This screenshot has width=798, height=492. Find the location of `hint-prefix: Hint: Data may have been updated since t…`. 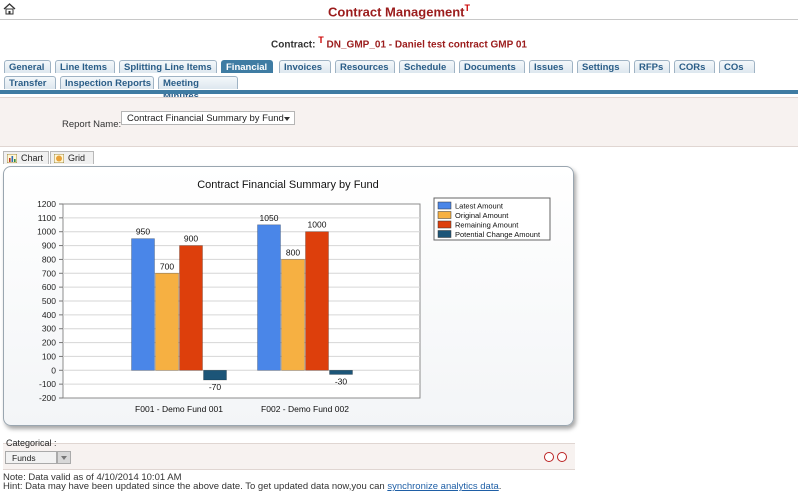

hint-prefix: Hint: Data may have been updated since t… is located at coordinates (195, 486).